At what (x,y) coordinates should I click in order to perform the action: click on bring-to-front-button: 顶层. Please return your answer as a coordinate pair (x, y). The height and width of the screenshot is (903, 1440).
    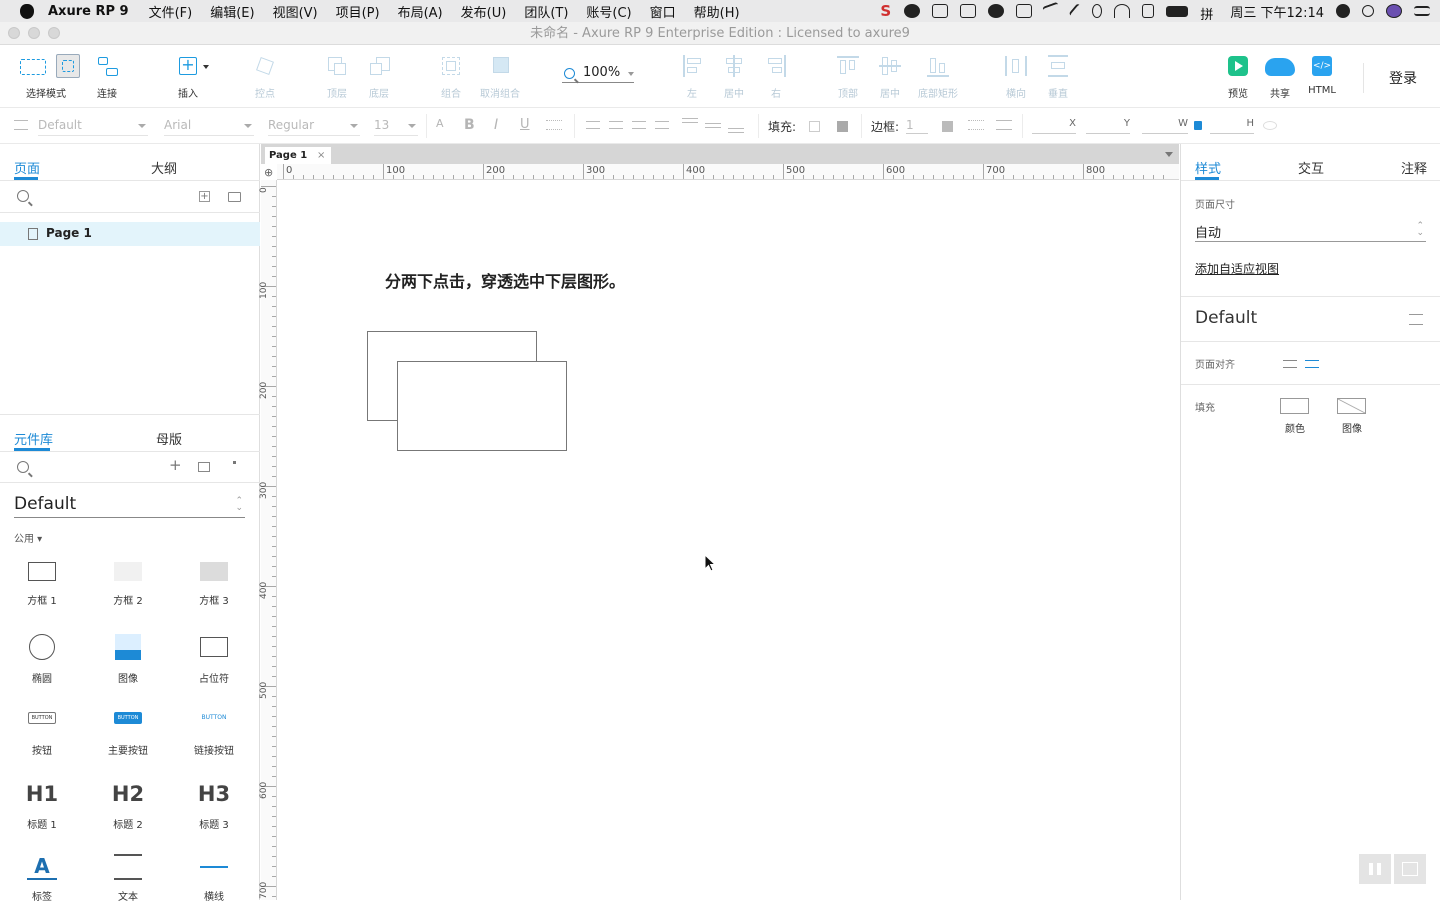
    Looking at the image, I should click on (337, 76).